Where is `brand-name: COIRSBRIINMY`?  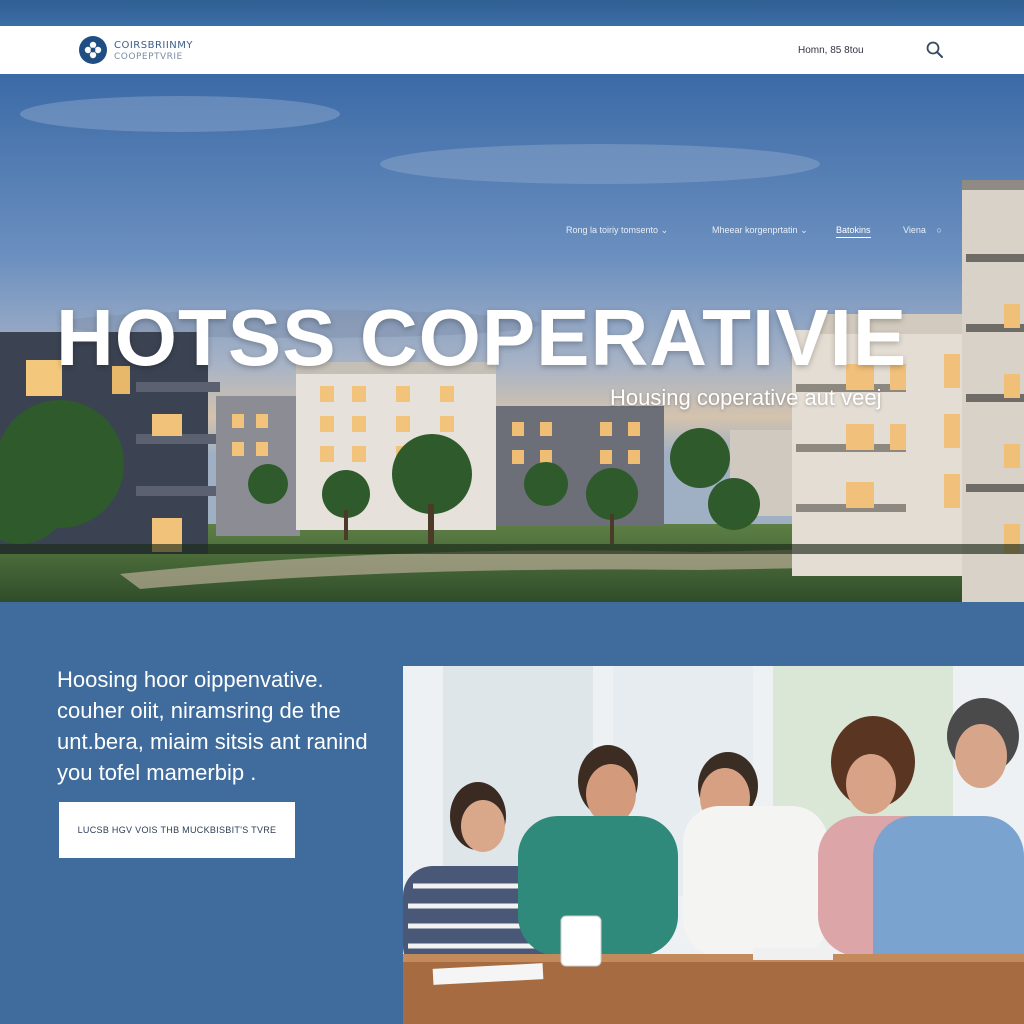 brand-name: COIRSBRIINMY is located at coordinates (153, 45).